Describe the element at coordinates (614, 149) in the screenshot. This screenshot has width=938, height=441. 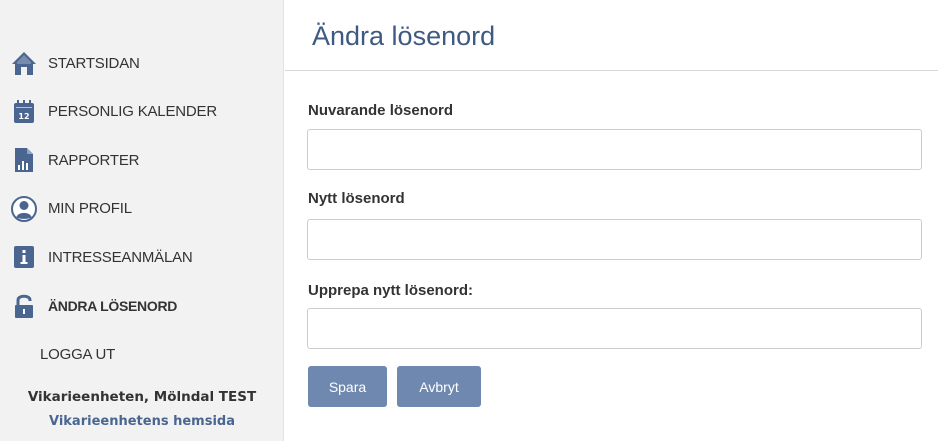
I see `current-password-input` at that location.